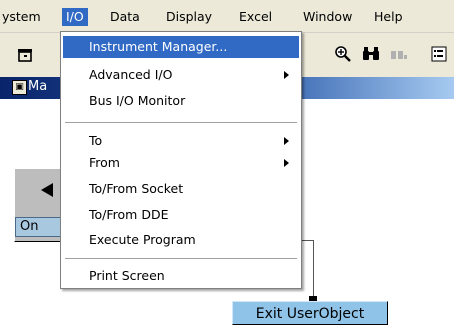 This screenshot has width=454, height=330. What do you see at coordinates (255, 17) in the screenshot?
I see `menu-excel: Excel` at bounding box center [255, 17].